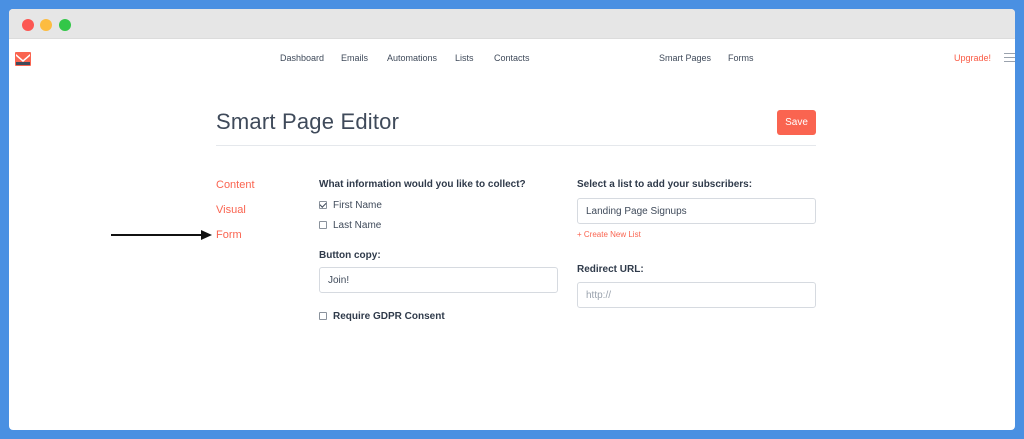 The width and height of the screenshot is (1024, 439). I want to click on last-name-option: Last Name, so click(350, 225).